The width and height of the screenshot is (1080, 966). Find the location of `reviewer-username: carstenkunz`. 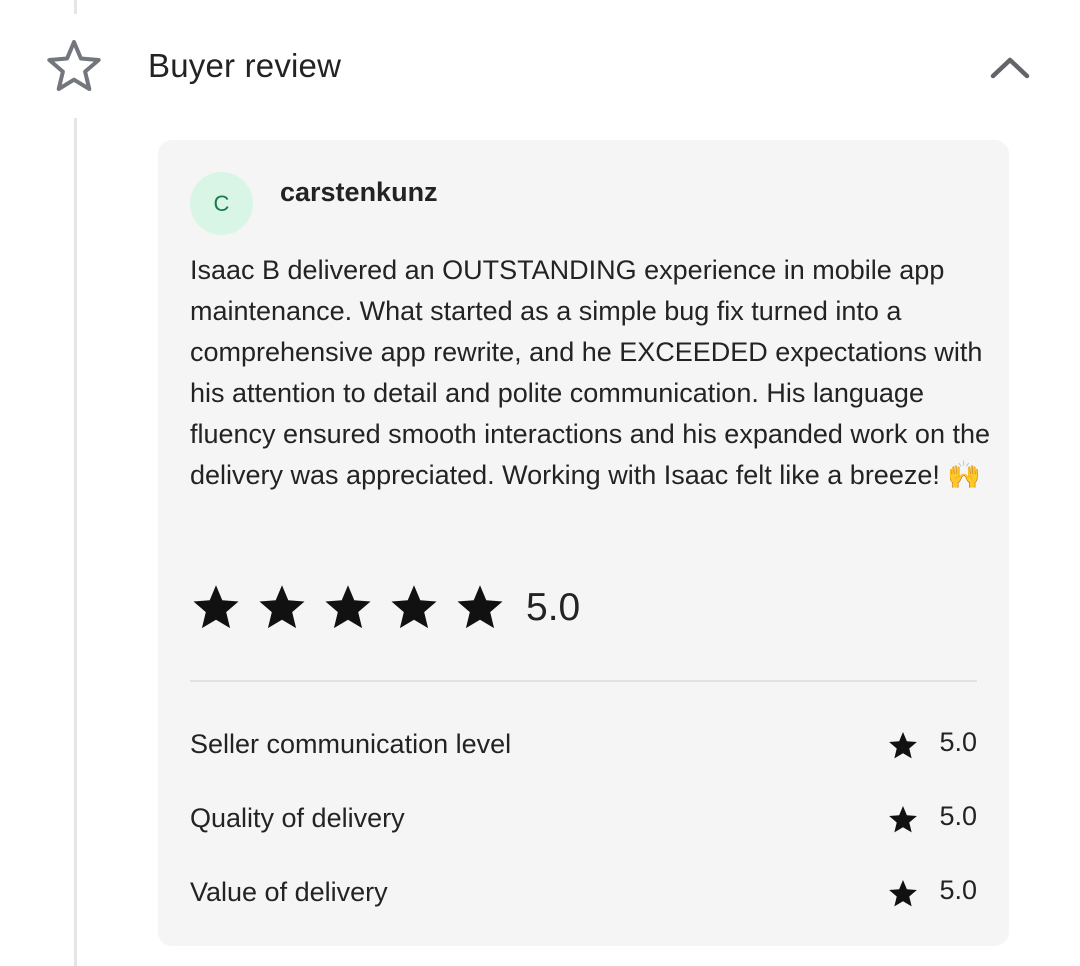

reviewer-username: carstenkunz is located at coordinates (359, 192).